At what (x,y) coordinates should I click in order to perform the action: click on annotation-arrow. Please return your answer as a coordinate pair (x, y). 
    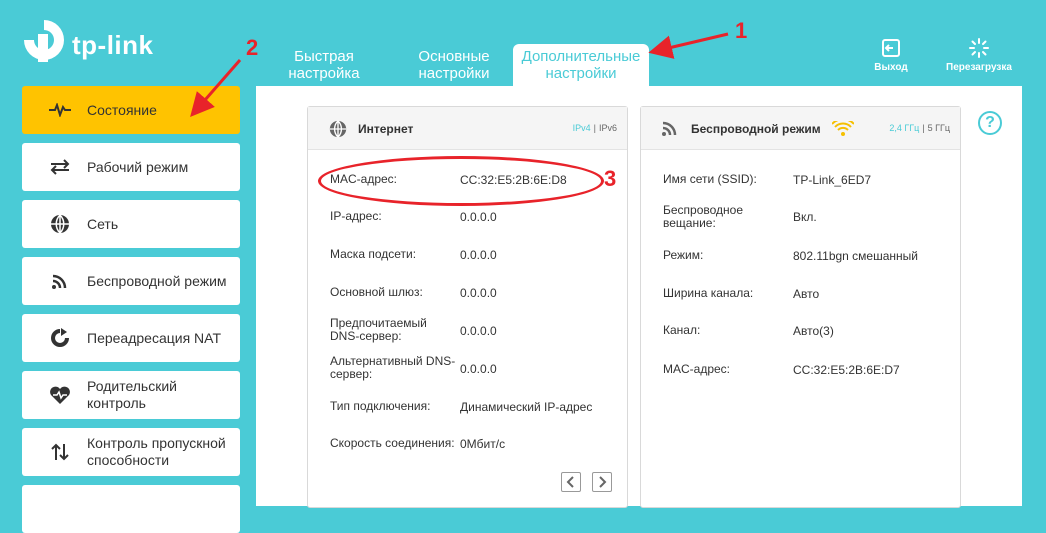
    Looking at the image, I should click on (688, 45).